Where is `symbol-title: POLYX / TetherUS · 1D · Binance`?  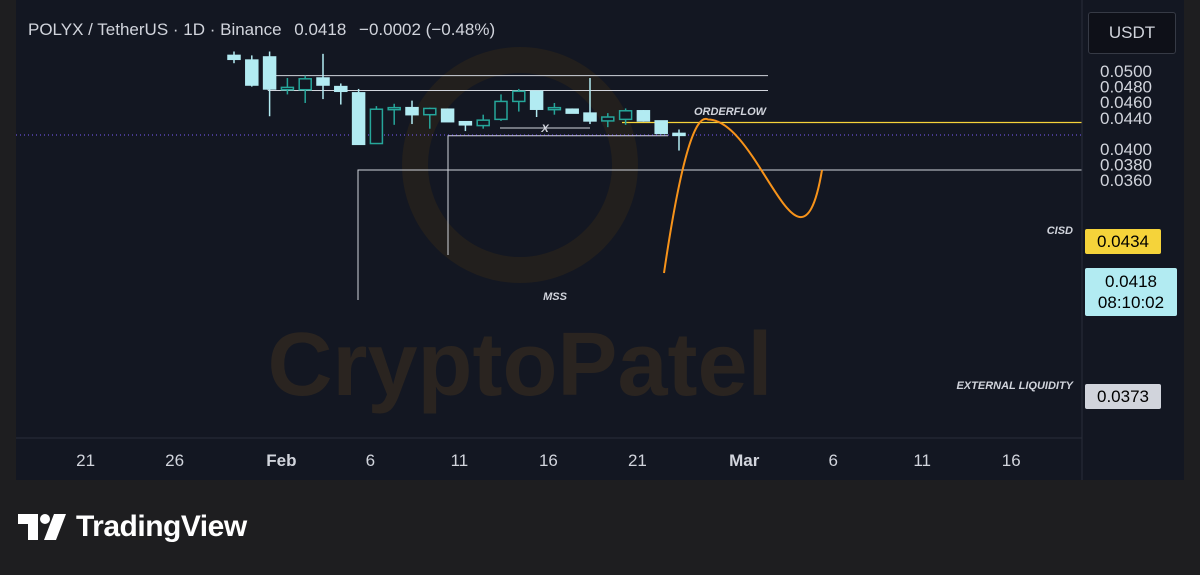 symbol-title: POLYX / TetherUS · 1D · Binance is located at coordinates (155, 29).